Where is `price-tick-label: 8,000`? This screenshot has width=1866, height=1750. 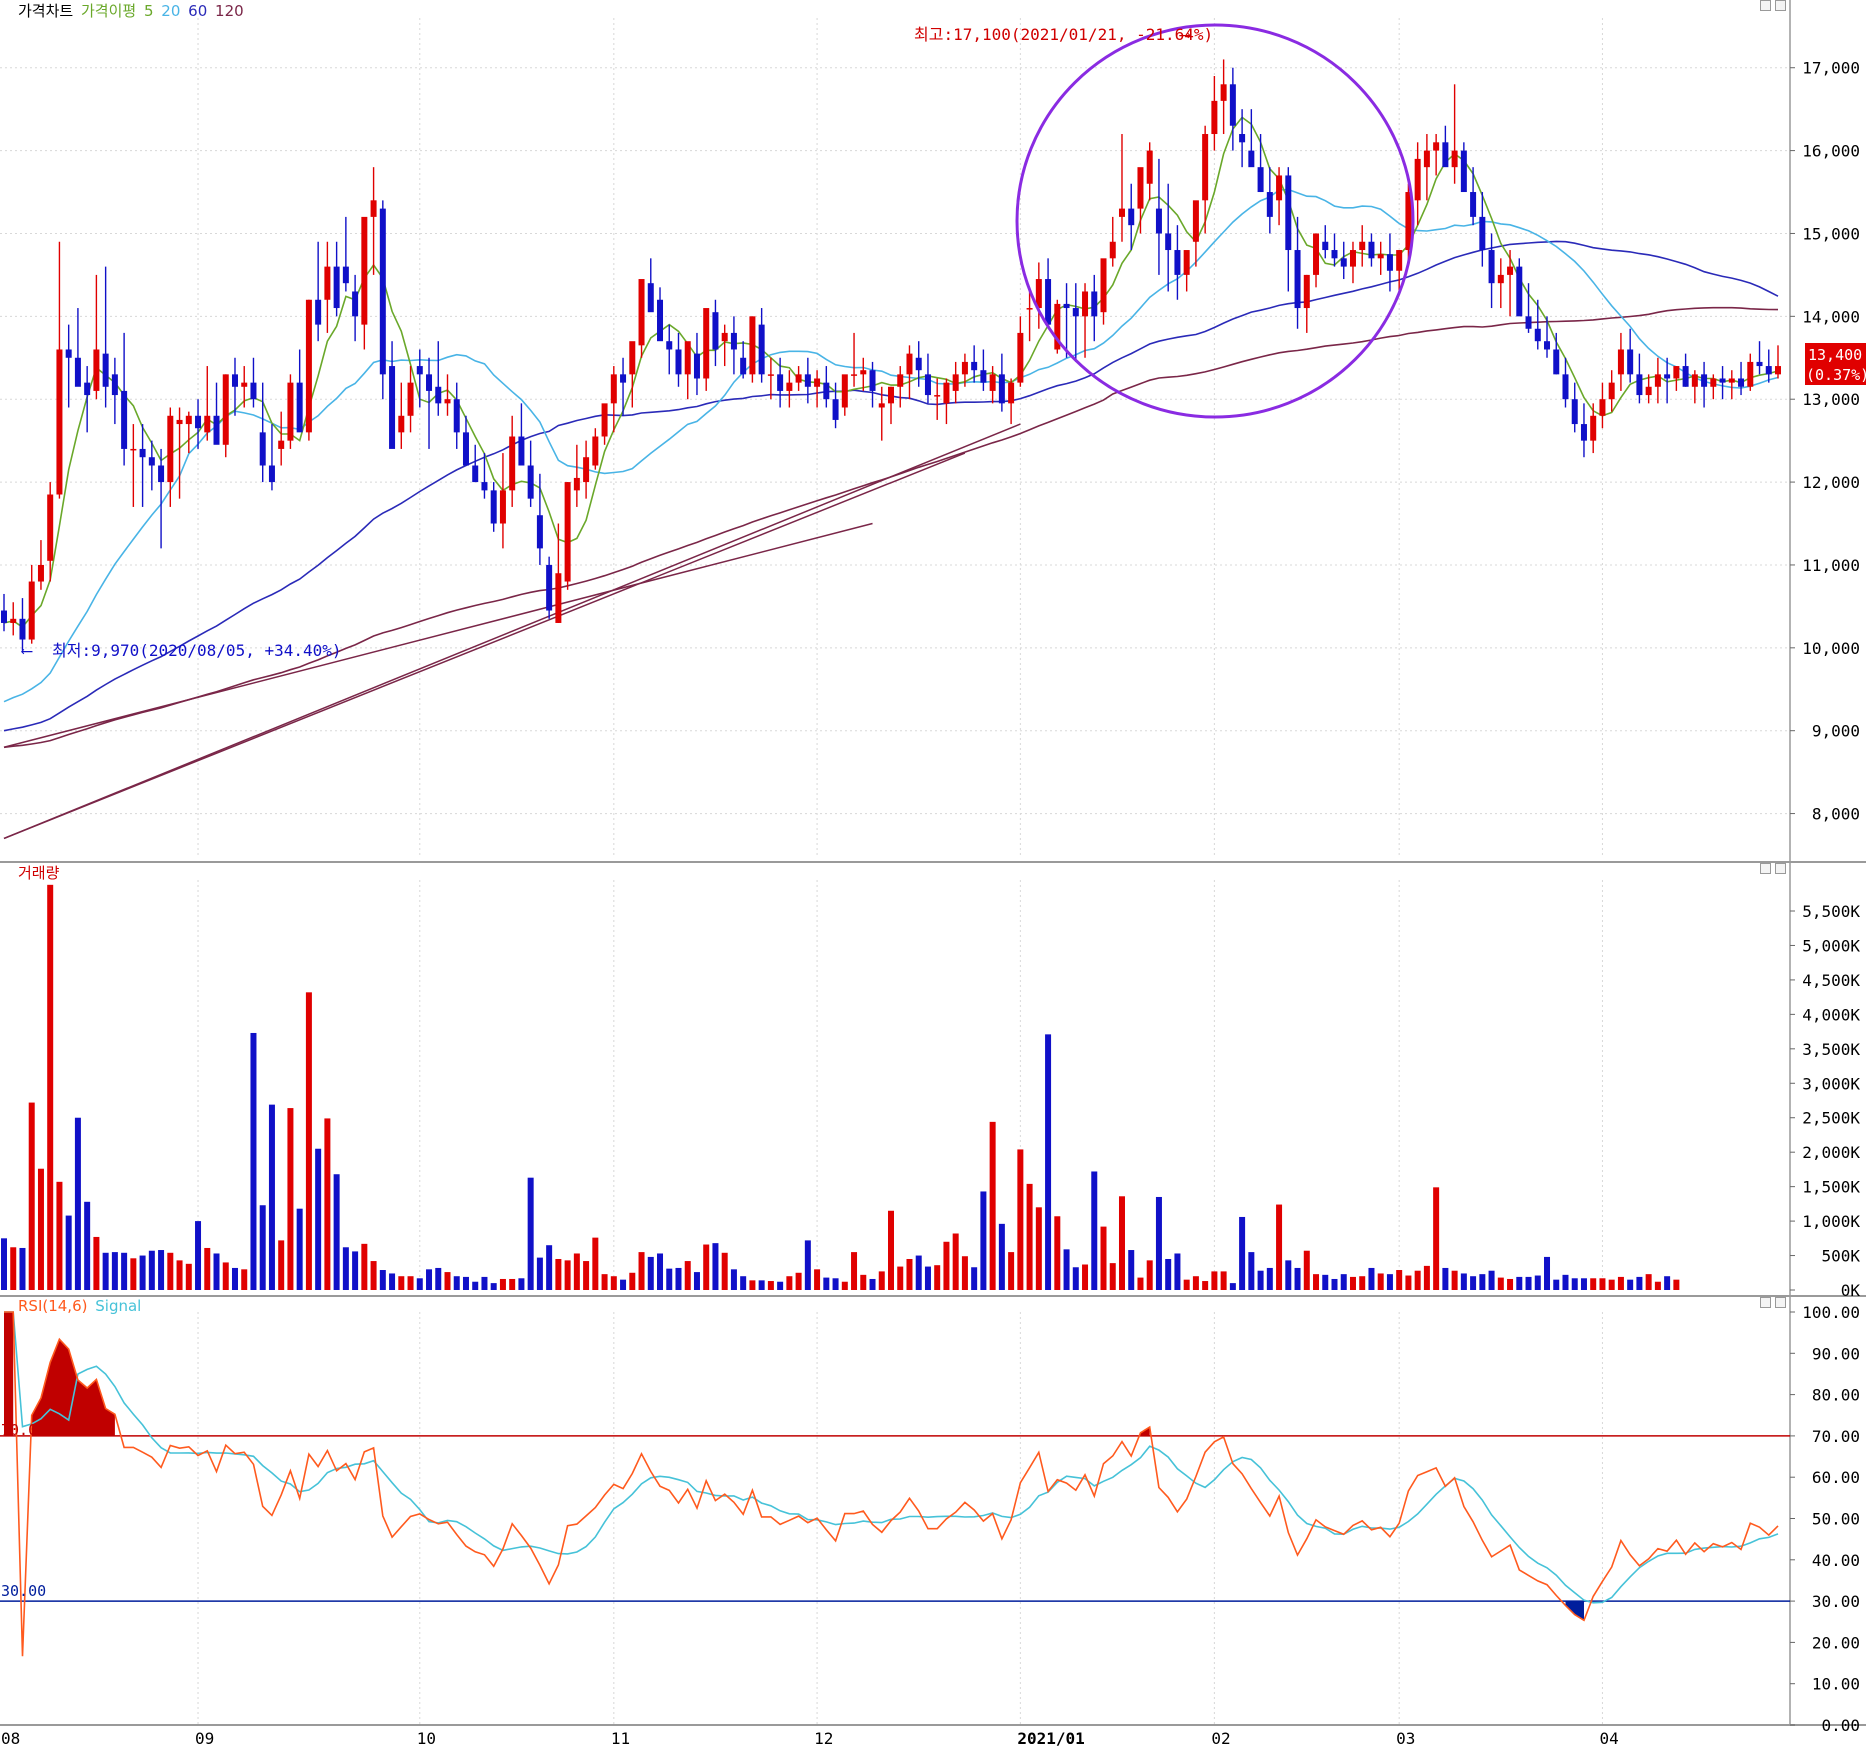
price-tick-label: 8,000 is located at coordinates (1836, 814).